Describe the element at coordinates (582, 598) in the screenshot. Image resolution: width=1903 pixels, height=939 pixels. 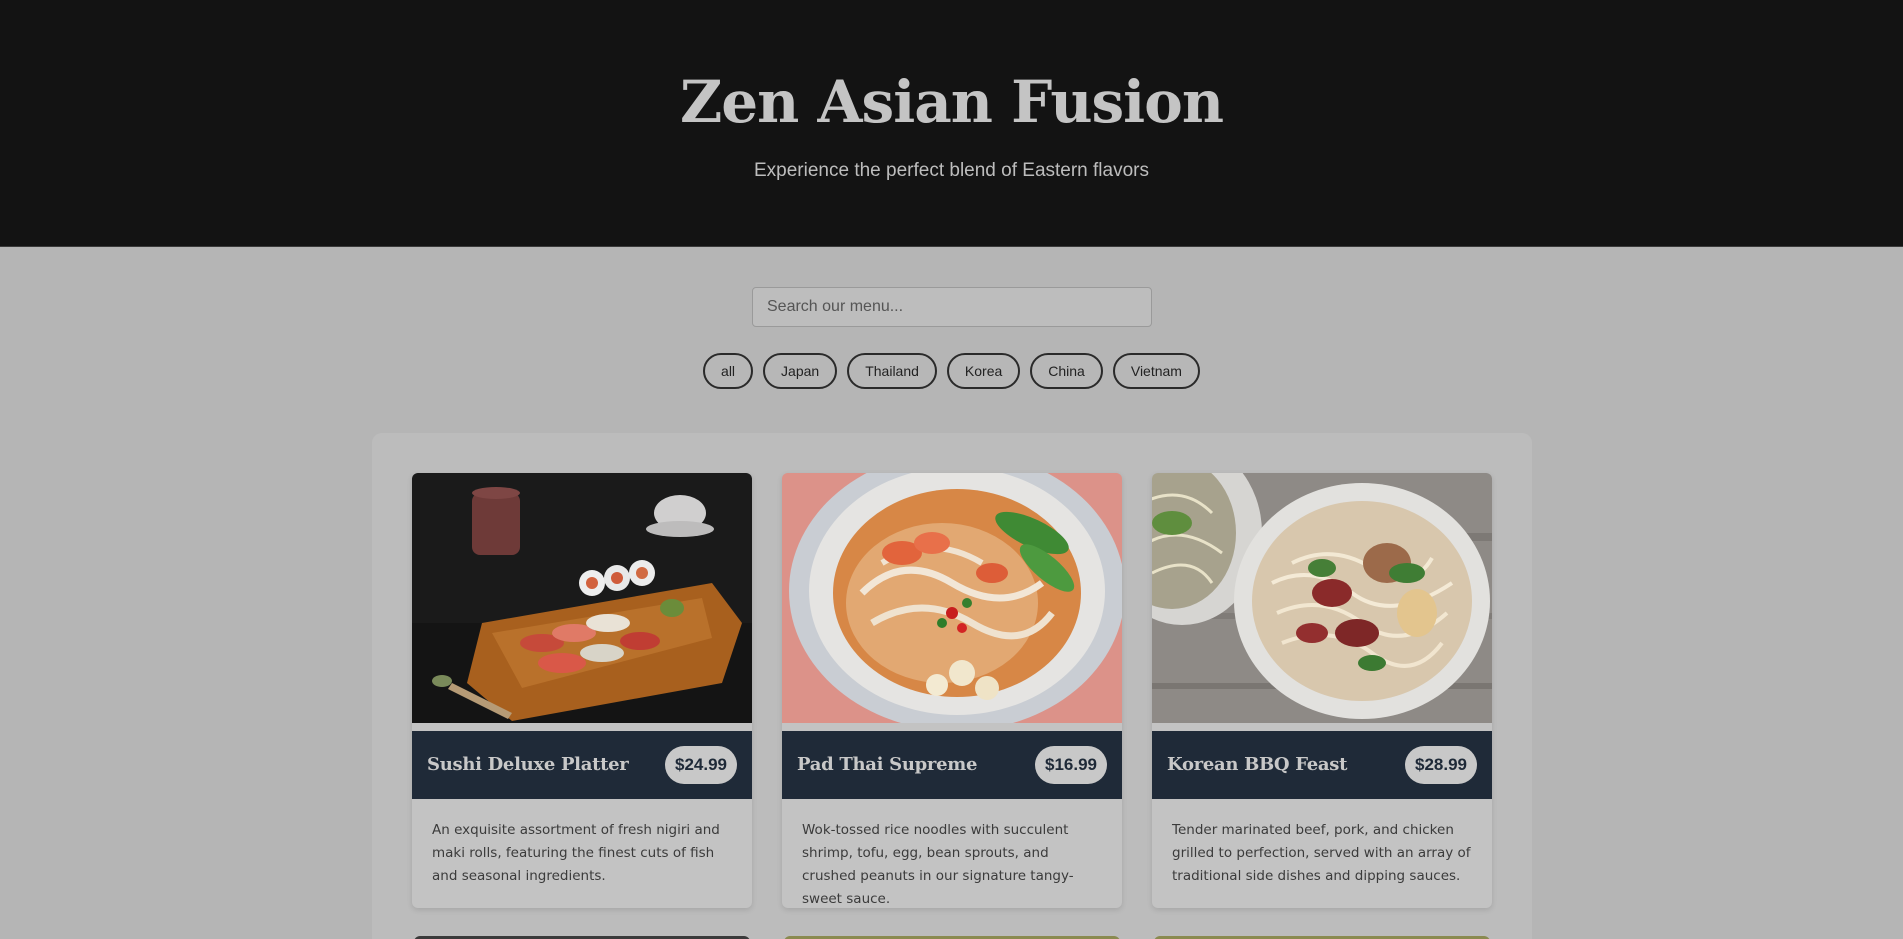
I see `sushi-platter-photo` at that location.